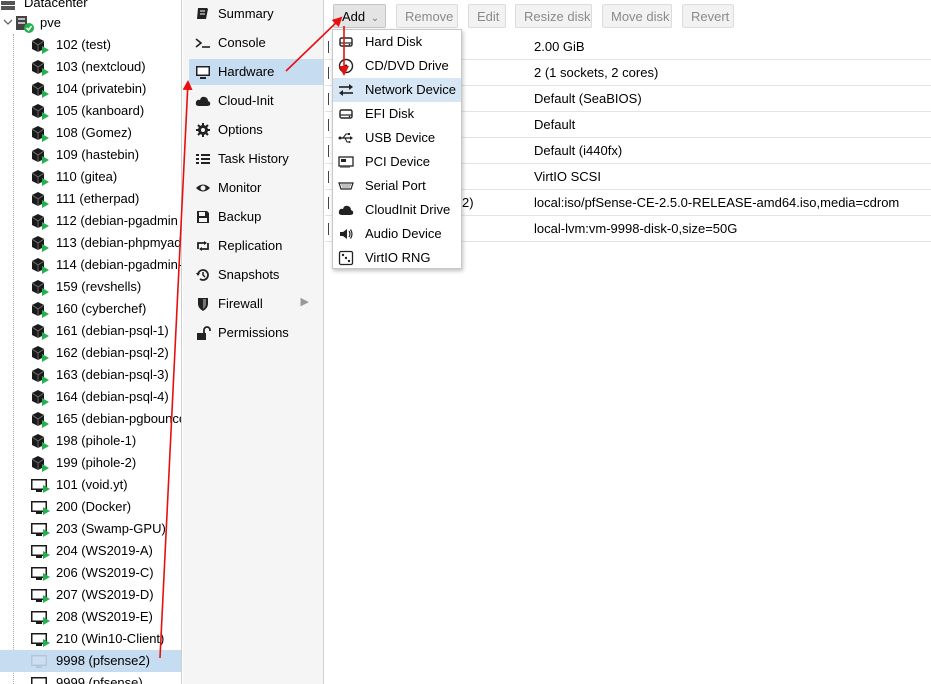 This screenshot has width=931, height=684. Describe the element at coordinates (427, 16) in the screenshot. I see `remove-button: Remove` at that location.